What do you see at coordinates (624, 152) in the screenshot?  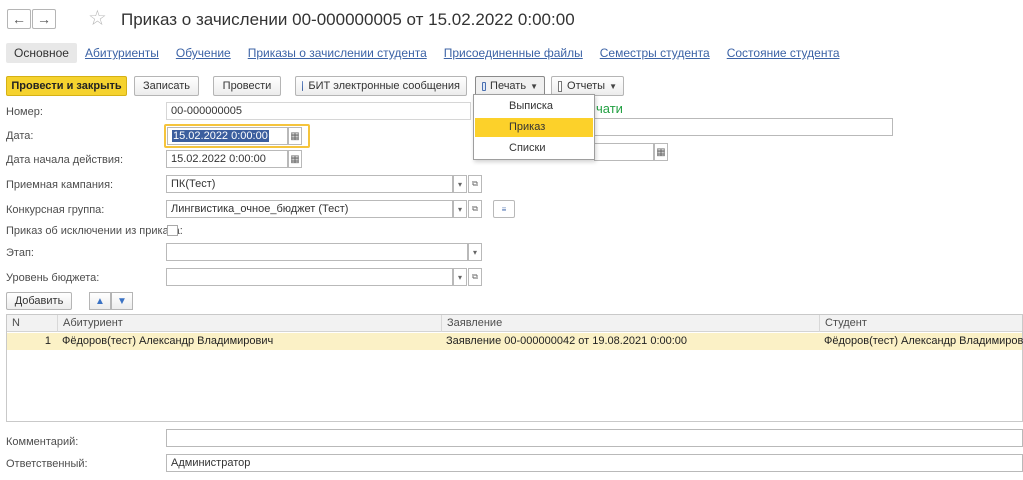 I see `partial-date-field-right` at bounding box center [624, 152].